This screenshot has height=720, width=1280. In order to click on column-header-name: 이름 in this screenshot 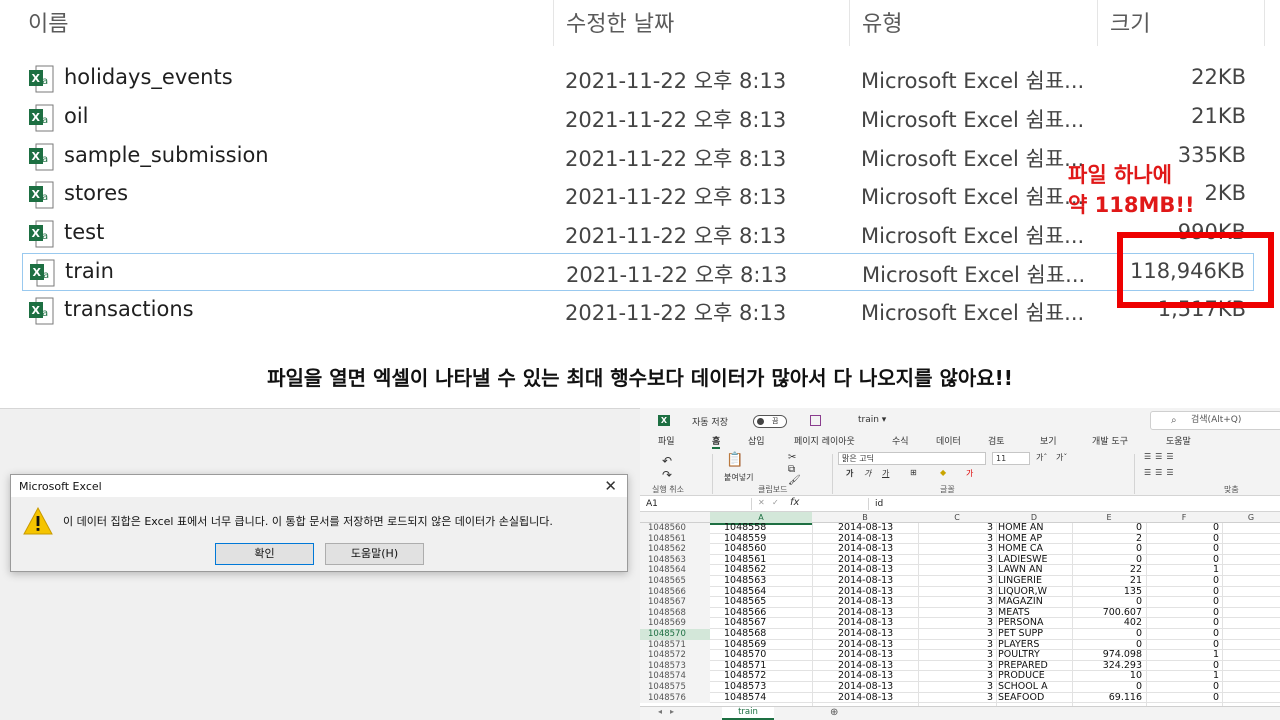, I will do `click(48, 22)`.